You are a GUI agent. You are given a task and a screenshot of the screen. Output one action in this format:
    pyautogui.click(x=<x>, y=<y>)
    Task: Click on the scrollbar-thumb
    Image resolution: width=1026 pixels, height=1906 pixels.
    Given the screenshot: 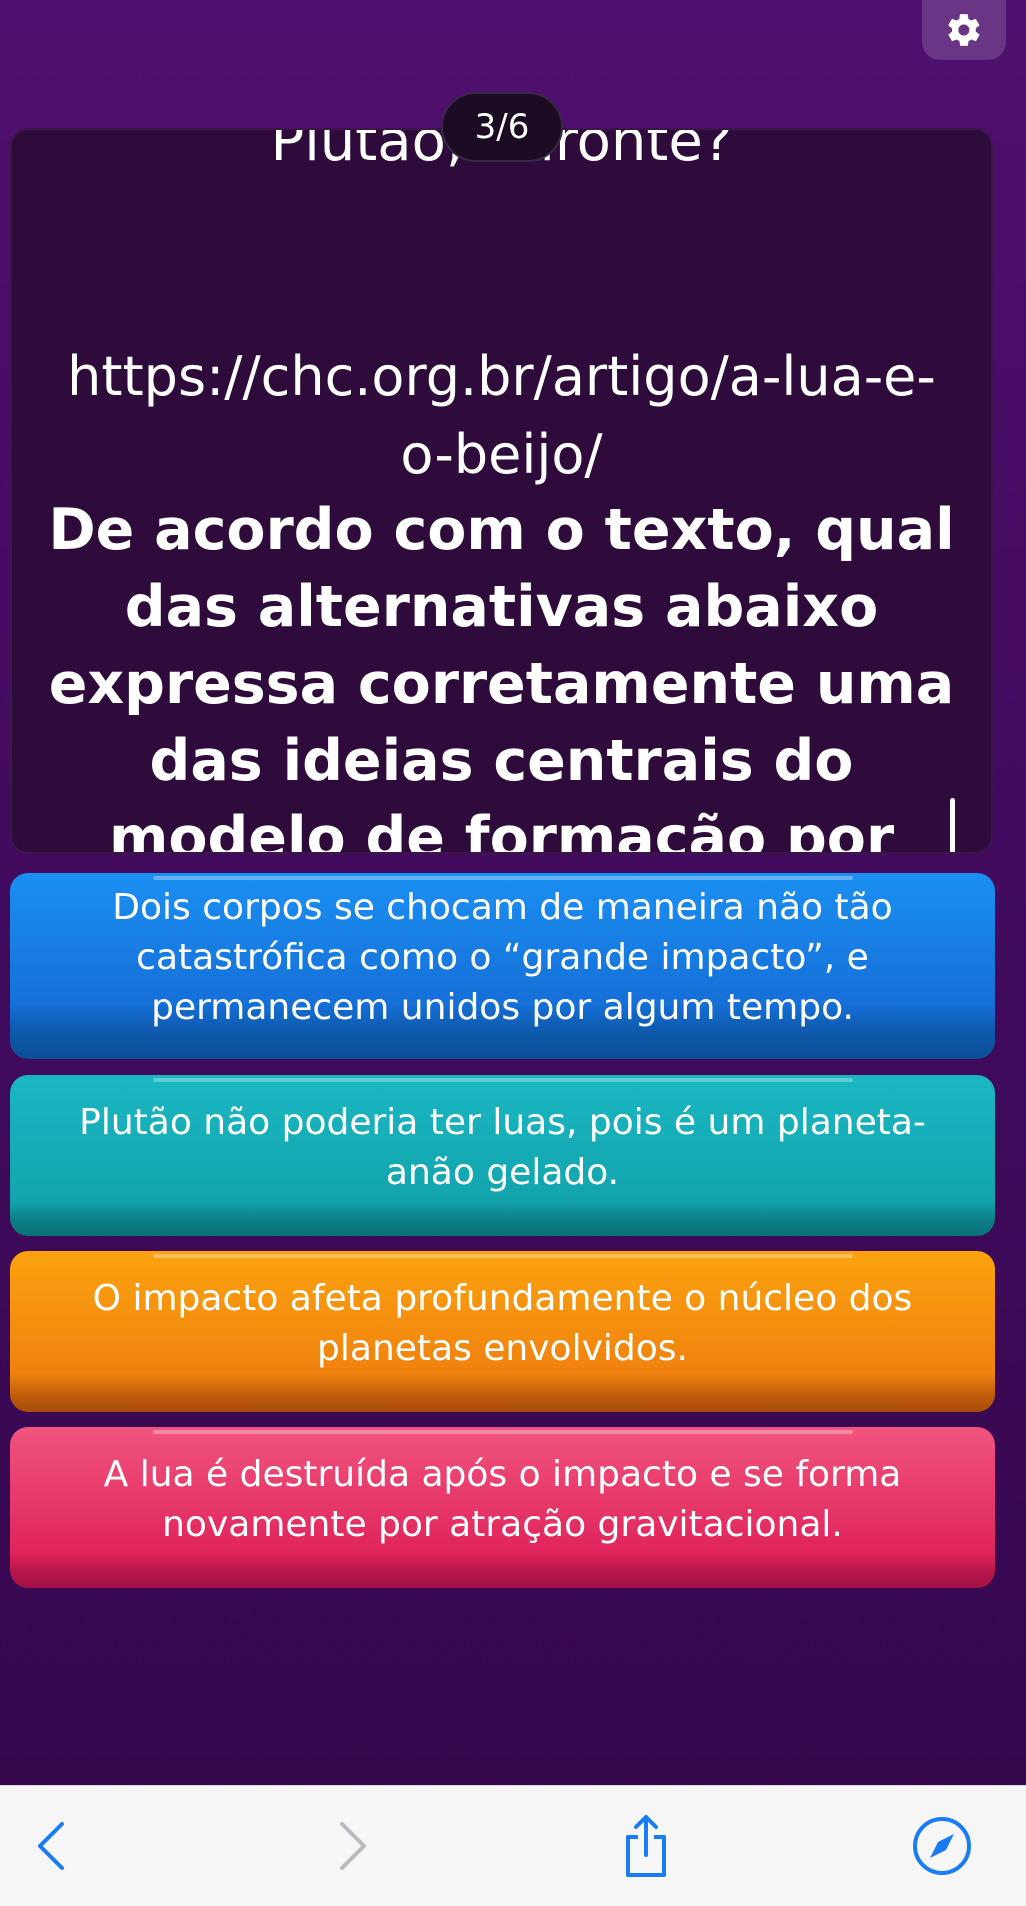 What is the action you would take?
    pyautogui.click(x=952, y=825)
    